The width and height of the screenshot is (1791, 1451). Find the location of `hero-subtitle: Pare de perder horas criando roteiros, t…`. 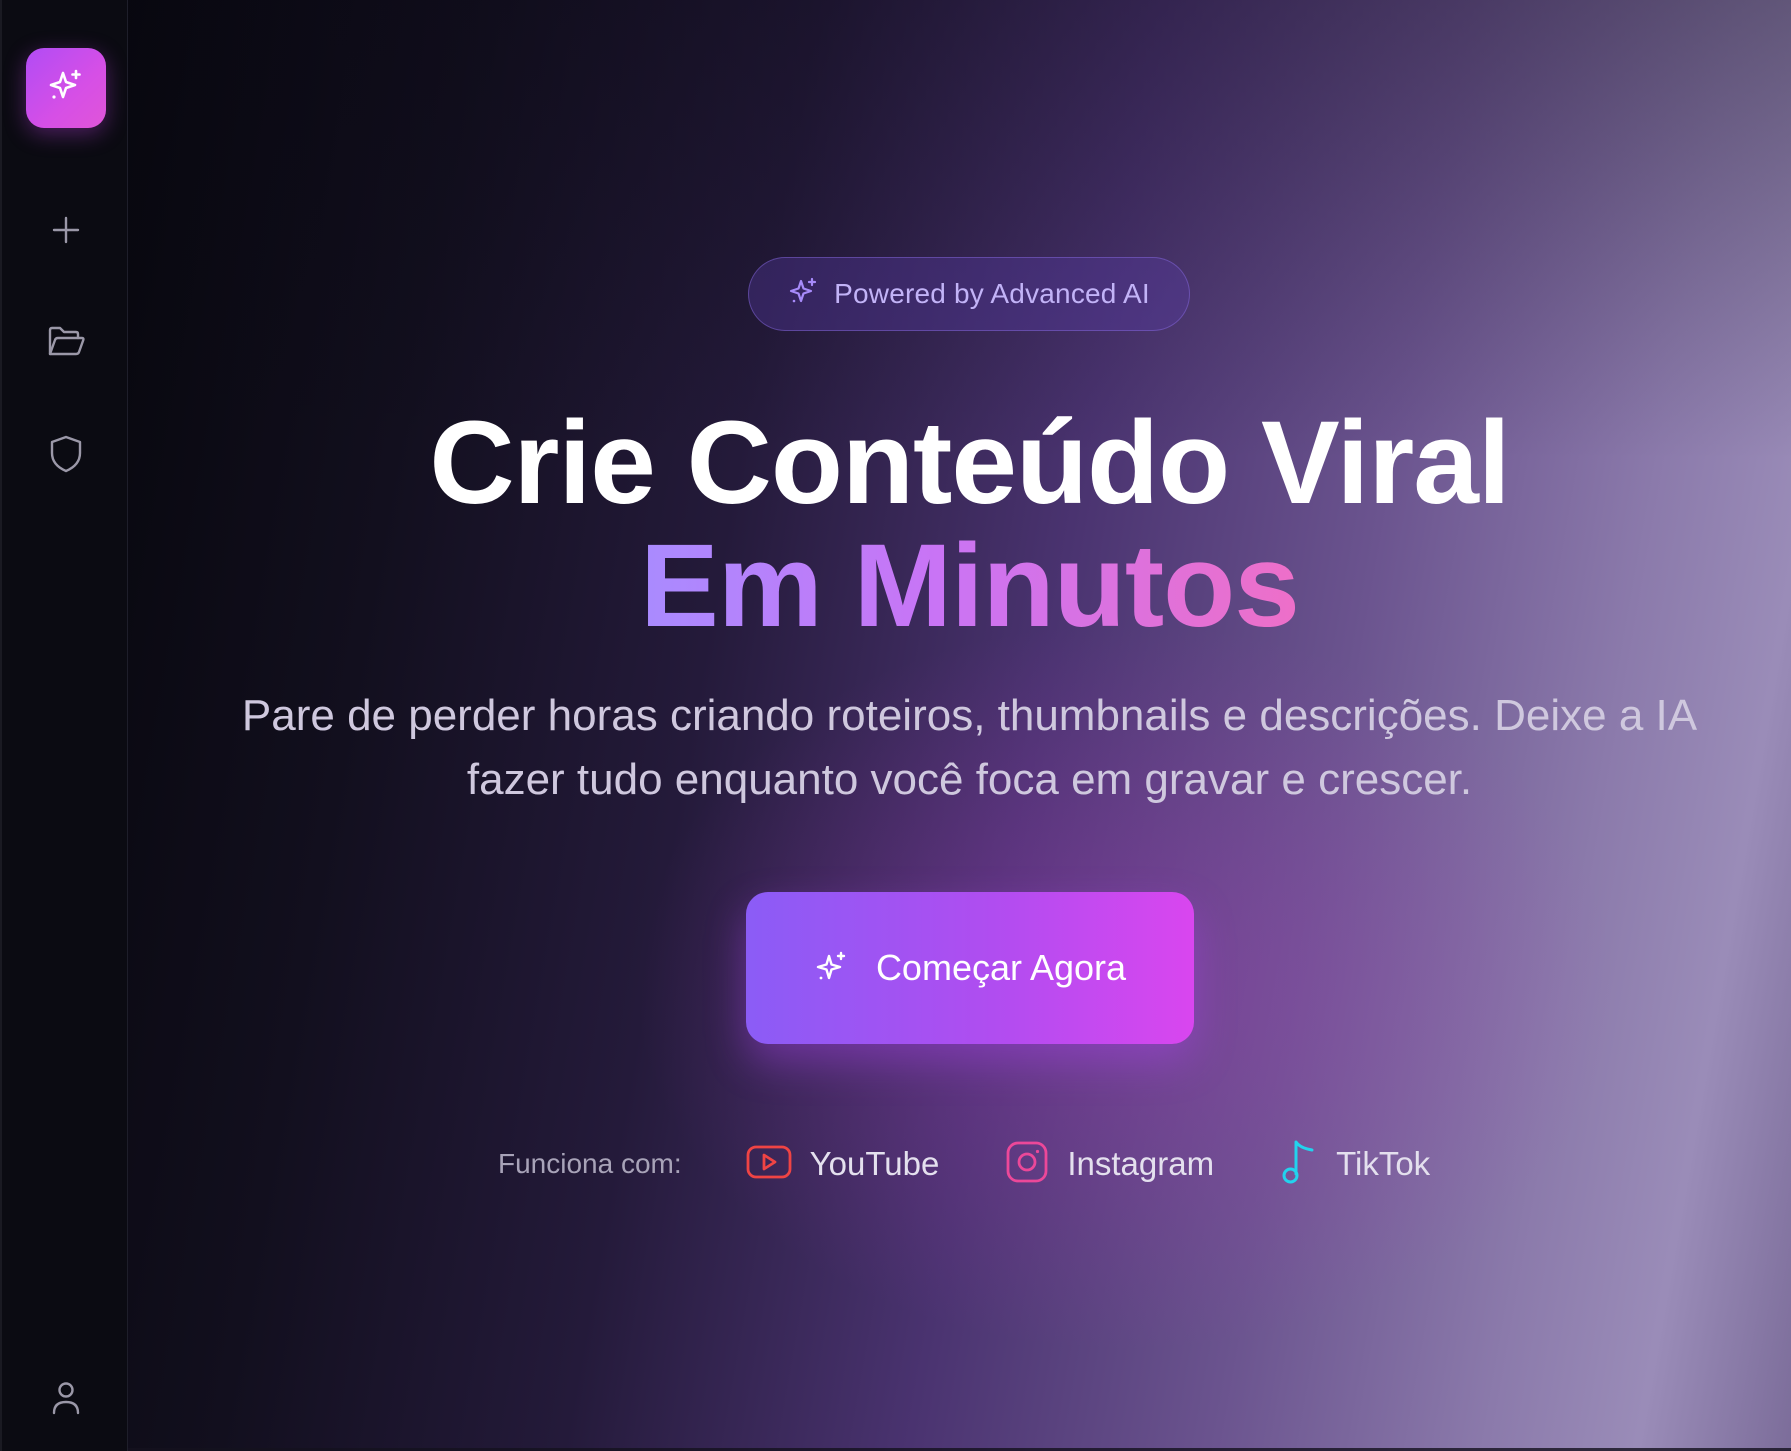

hero-subtitle: Pare de perder horas criando roteiros, t… is located at coordinates (969, 747).